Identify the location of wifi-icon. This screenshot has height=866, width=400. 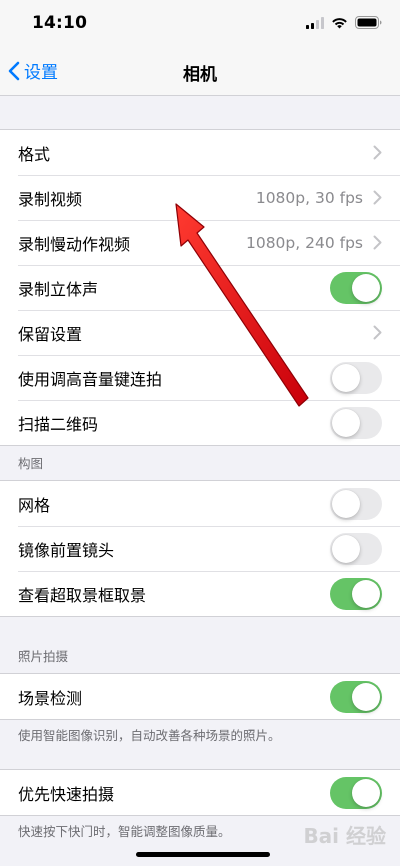
(339, 22).